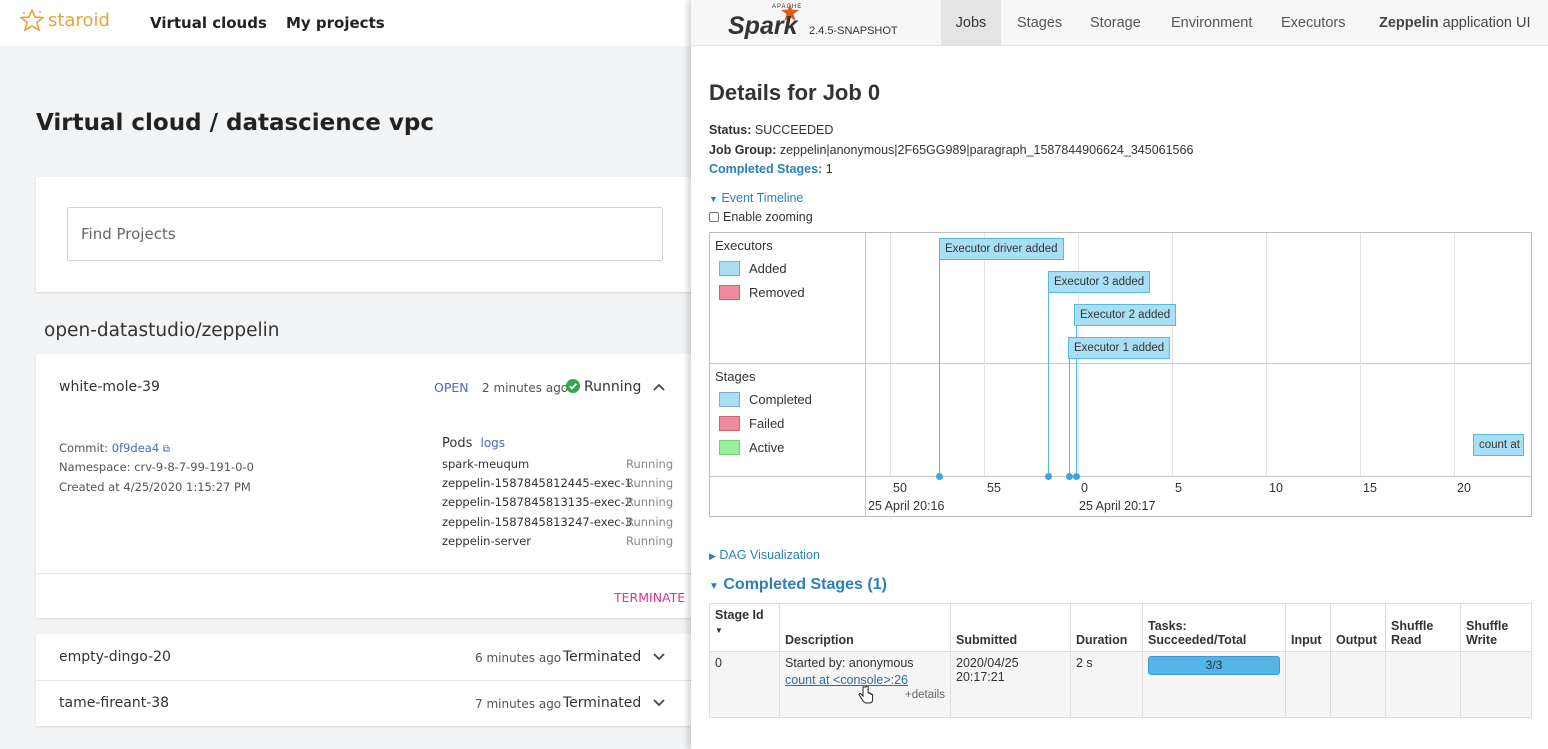  What do you see at coordinates (451, 387) in the screenshot?
I see `open-link: OPEN` at bounding box center [451, 387].